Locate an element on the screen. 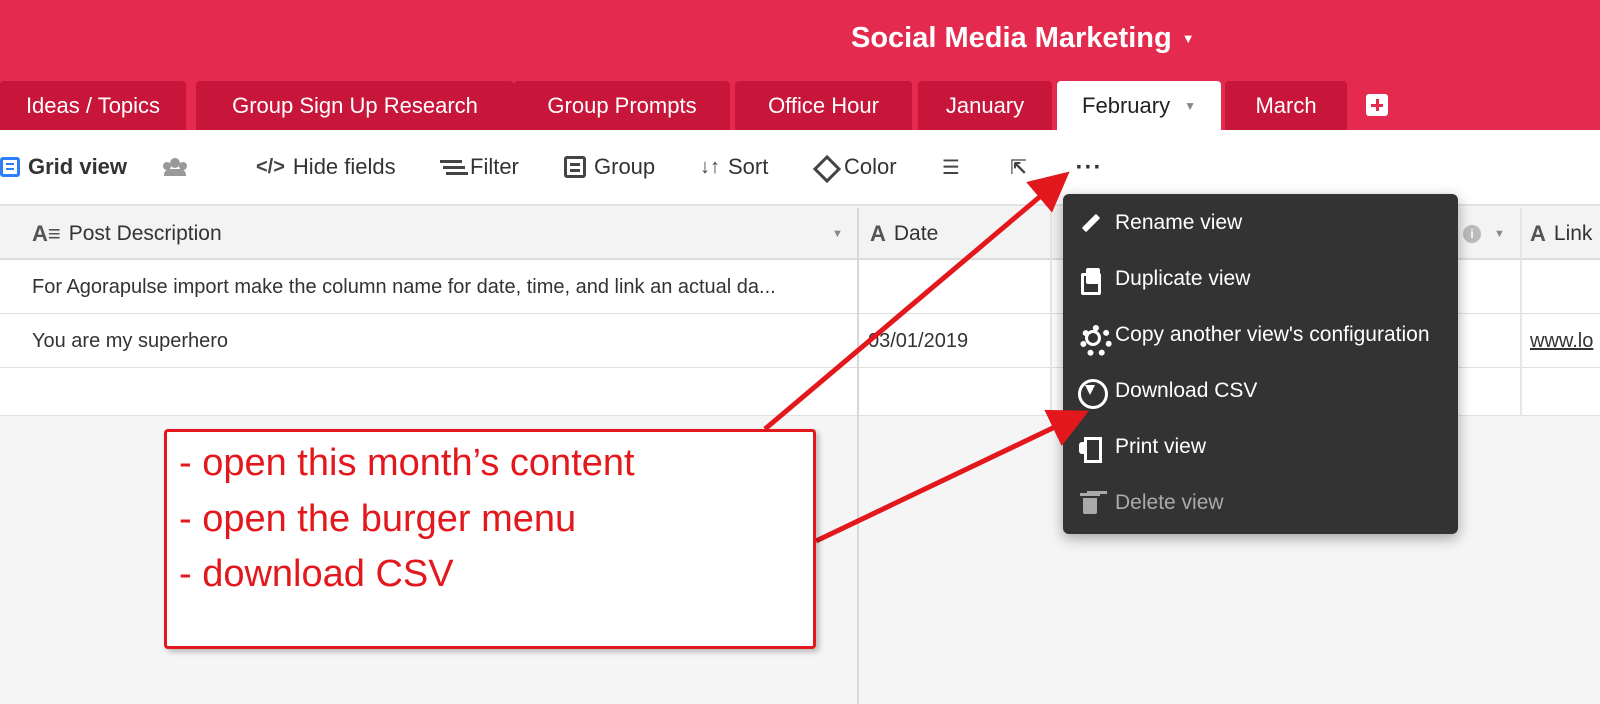  info-icon: i is located at coordinates (1472, 234).